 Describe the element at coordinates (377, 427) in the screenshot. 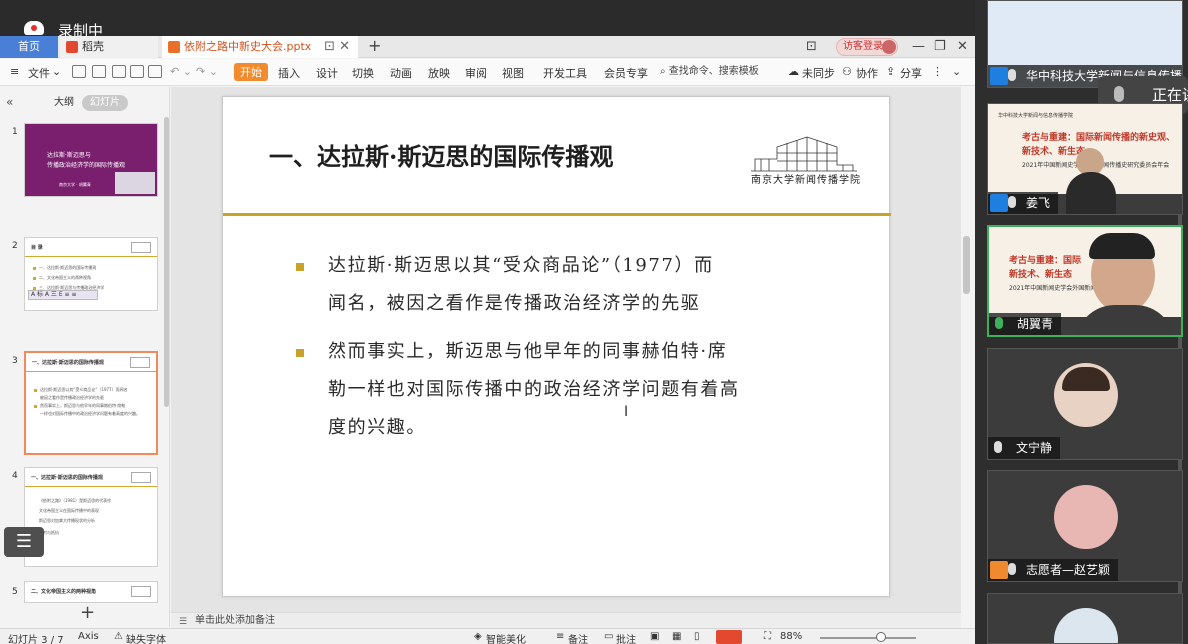

I see `bullet-line: 度的兴趣。` at that location.